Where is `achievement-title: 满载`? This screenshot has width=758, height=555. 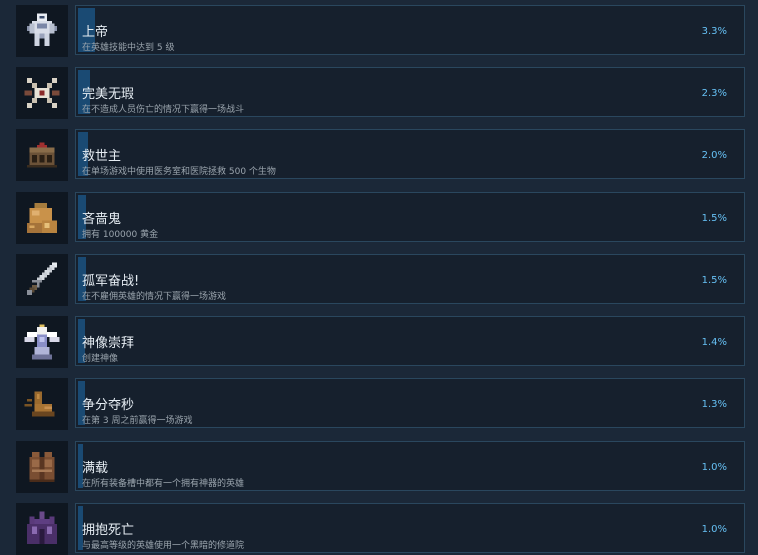 achievement-title: 满载 is located at coordinates (95, 468).